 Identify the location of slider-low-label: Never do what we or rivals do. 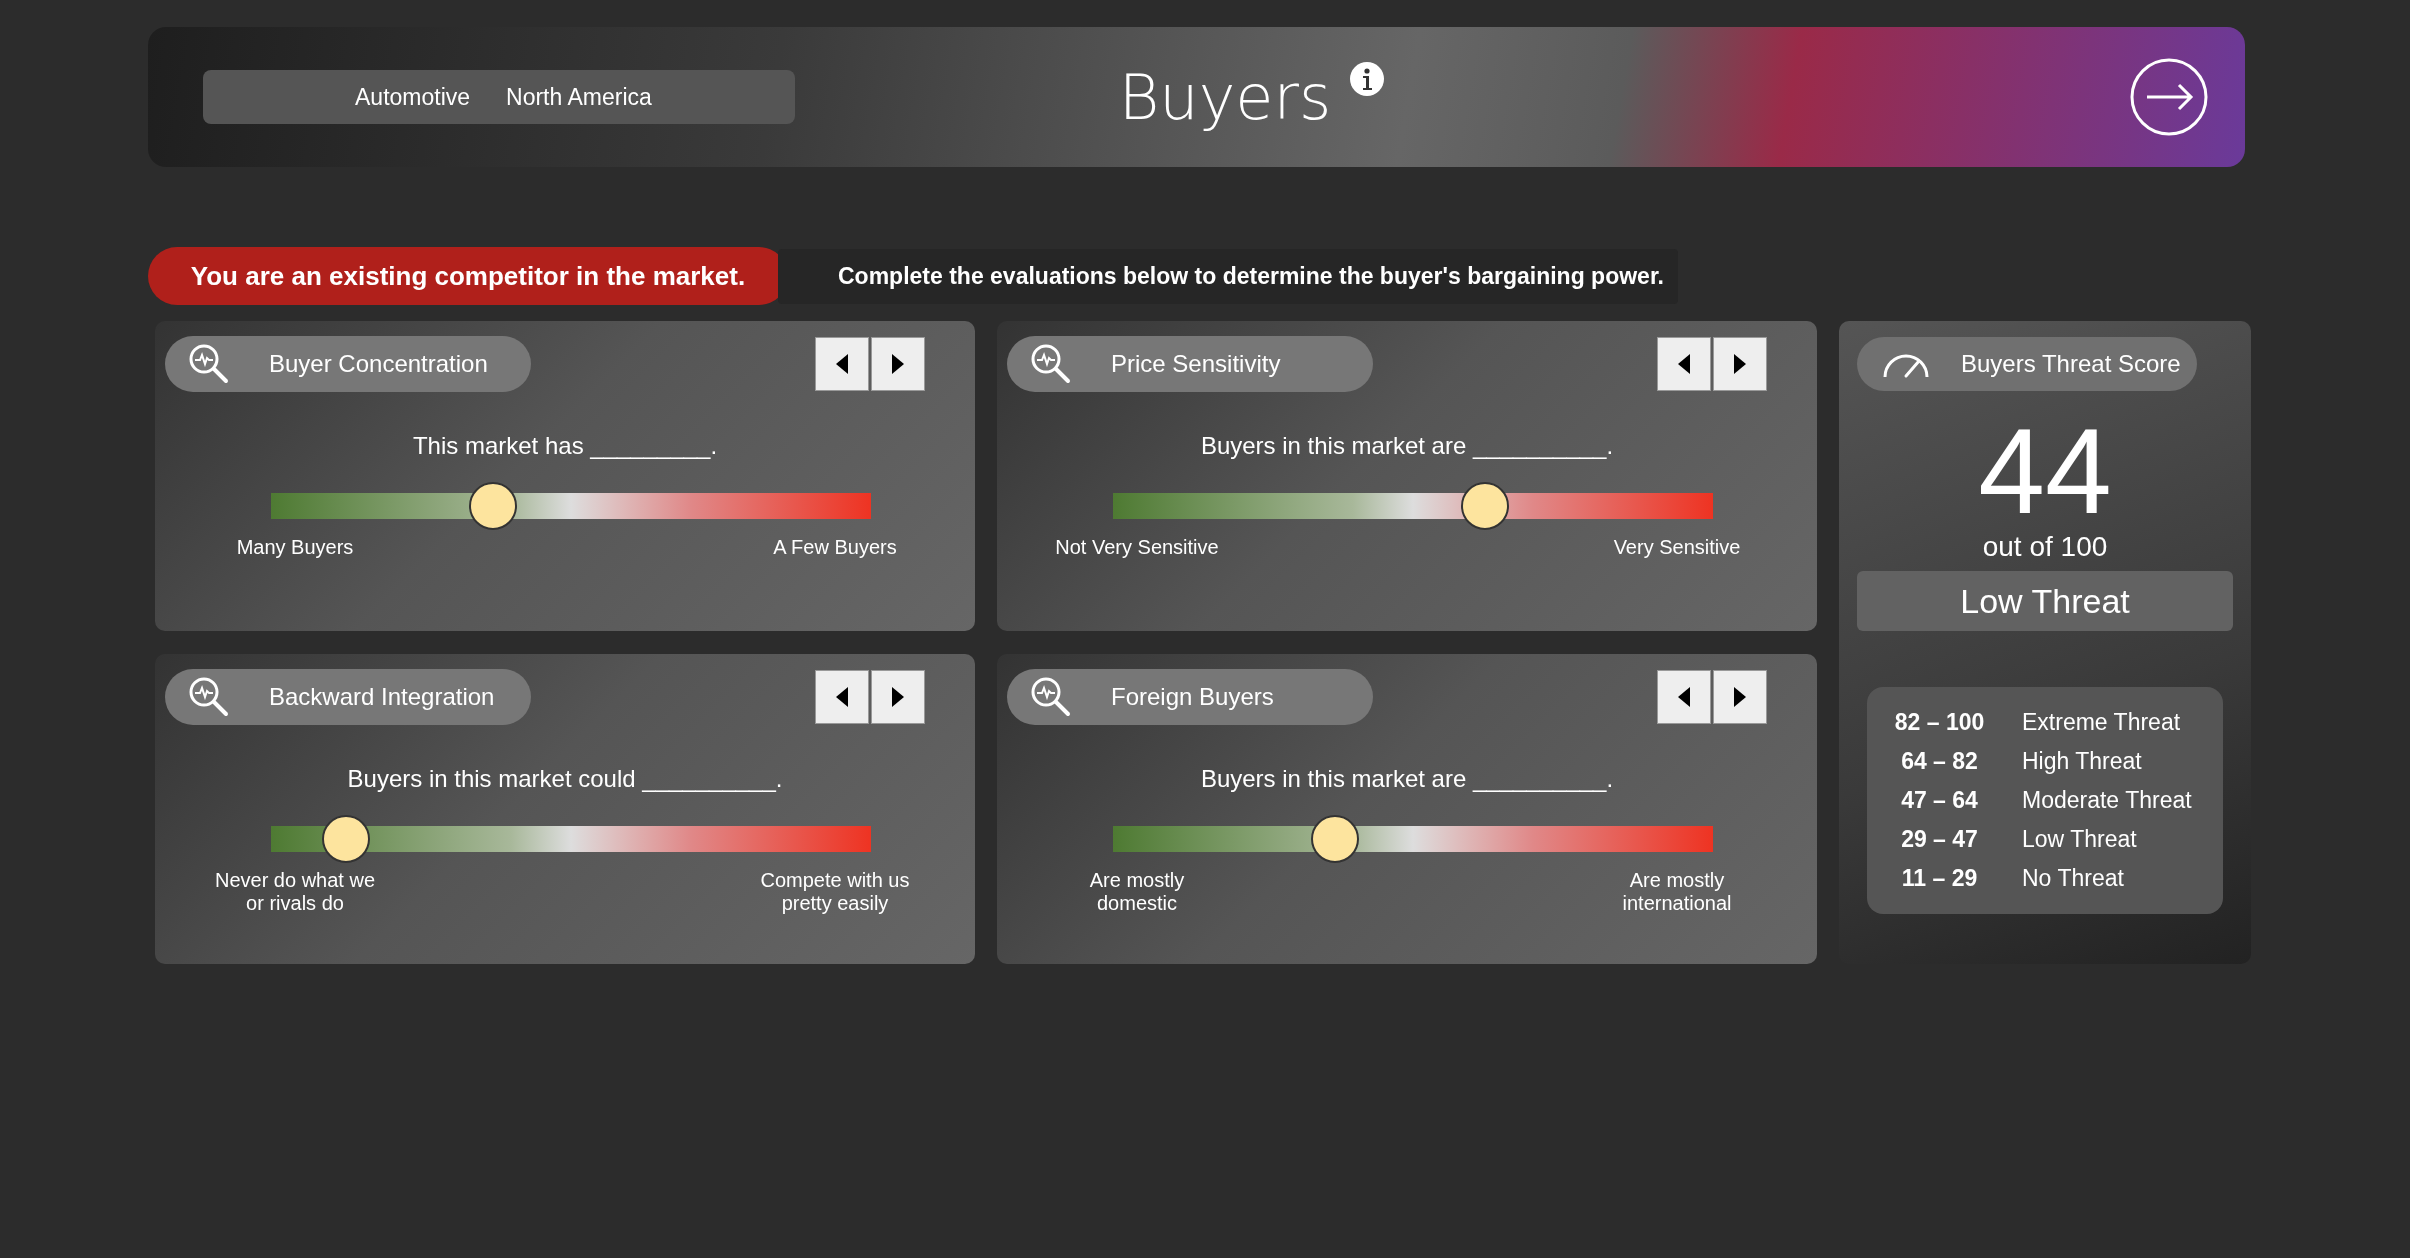
(295, 891).